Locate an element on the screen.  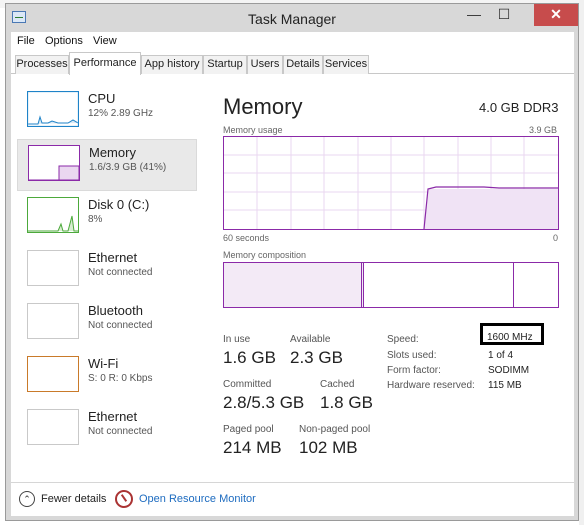
menu-file: File is located at coordinates (26, 41).